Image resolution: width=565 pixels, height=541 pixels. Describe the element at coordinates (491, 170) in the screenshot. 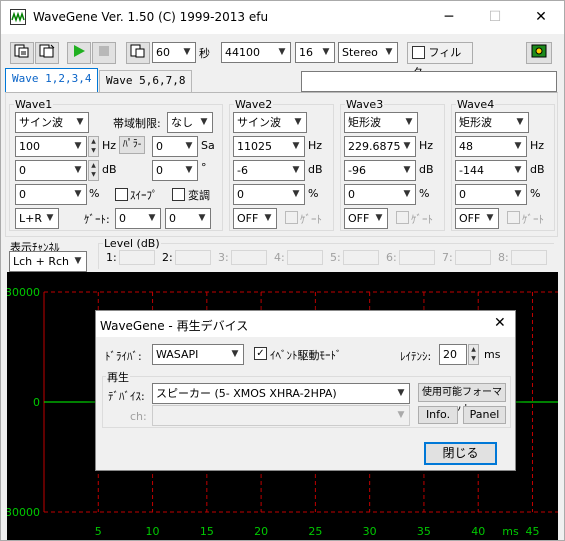

I see `wave4-level-input: -144 ▼` at that location.